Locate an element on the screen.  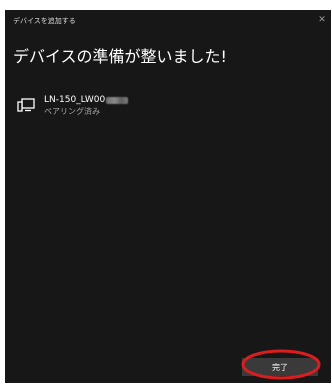
device-info: LN-150_LW00 ペアリング済み is located at coordinates (86, 106).